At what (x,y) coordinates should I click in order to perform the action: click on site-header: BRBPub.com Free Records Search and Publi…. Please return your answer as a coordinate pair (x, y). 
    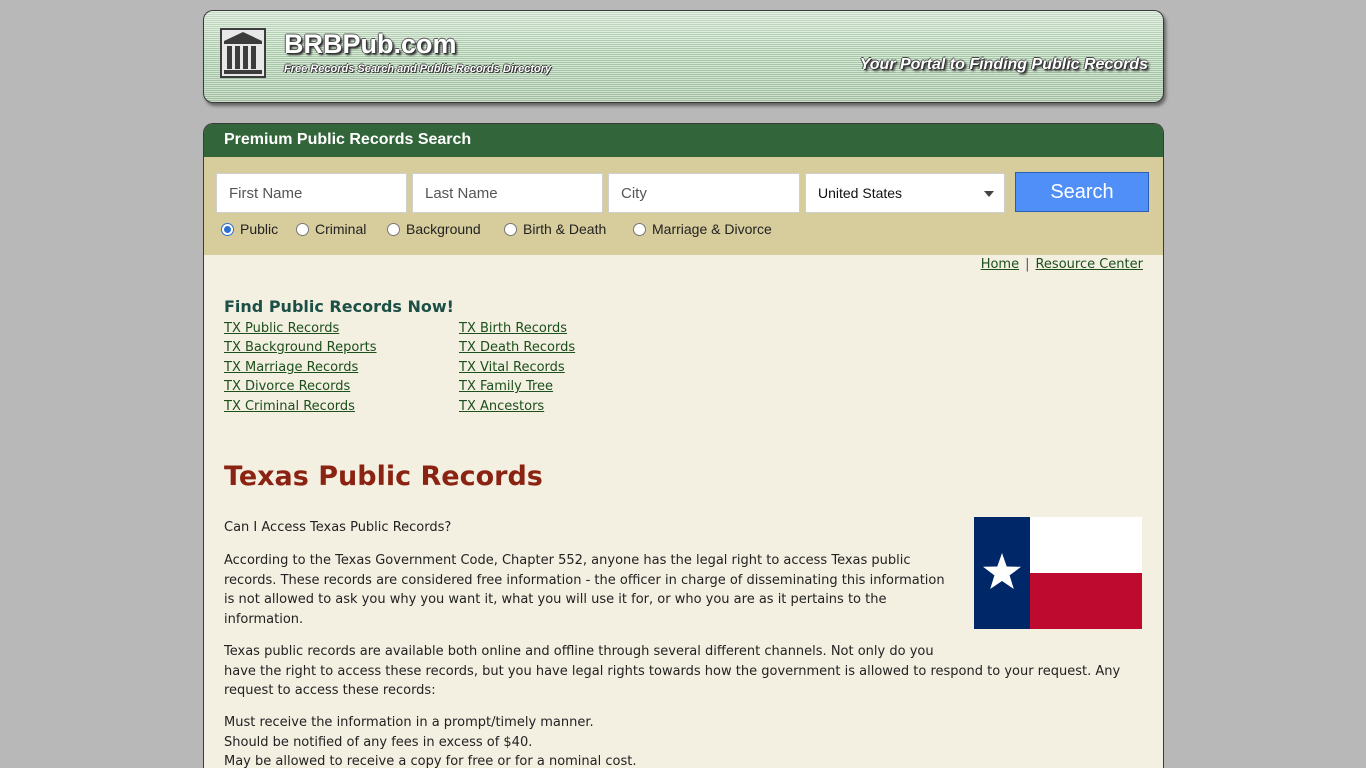
    Looking at the image, I should click on (683, 56).